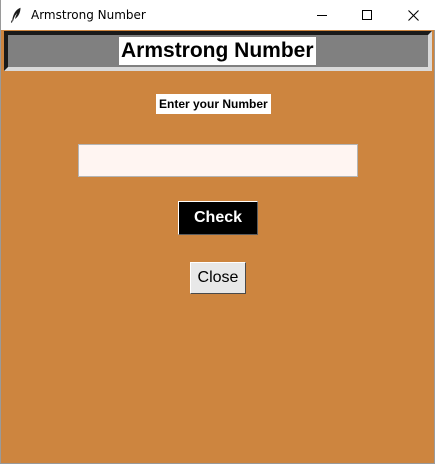  What do you see at coordinates (218, 160) in the screenshot?
I see `number-input` at bounding box center [218, 160].